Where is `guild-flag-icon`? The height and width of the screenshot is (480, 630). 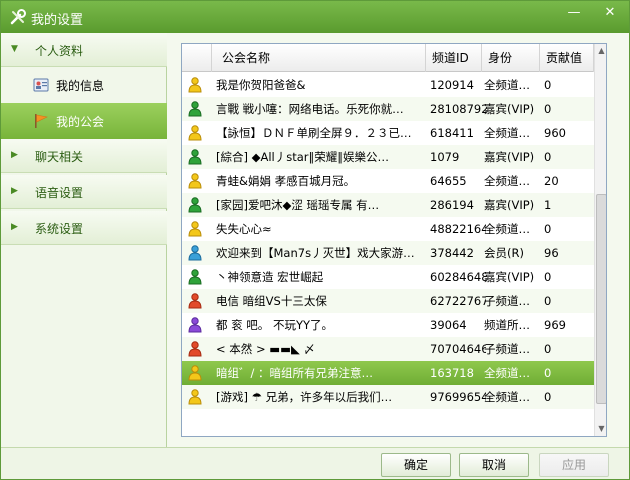 guild-flag-icon is located at coordinates (41, 121).